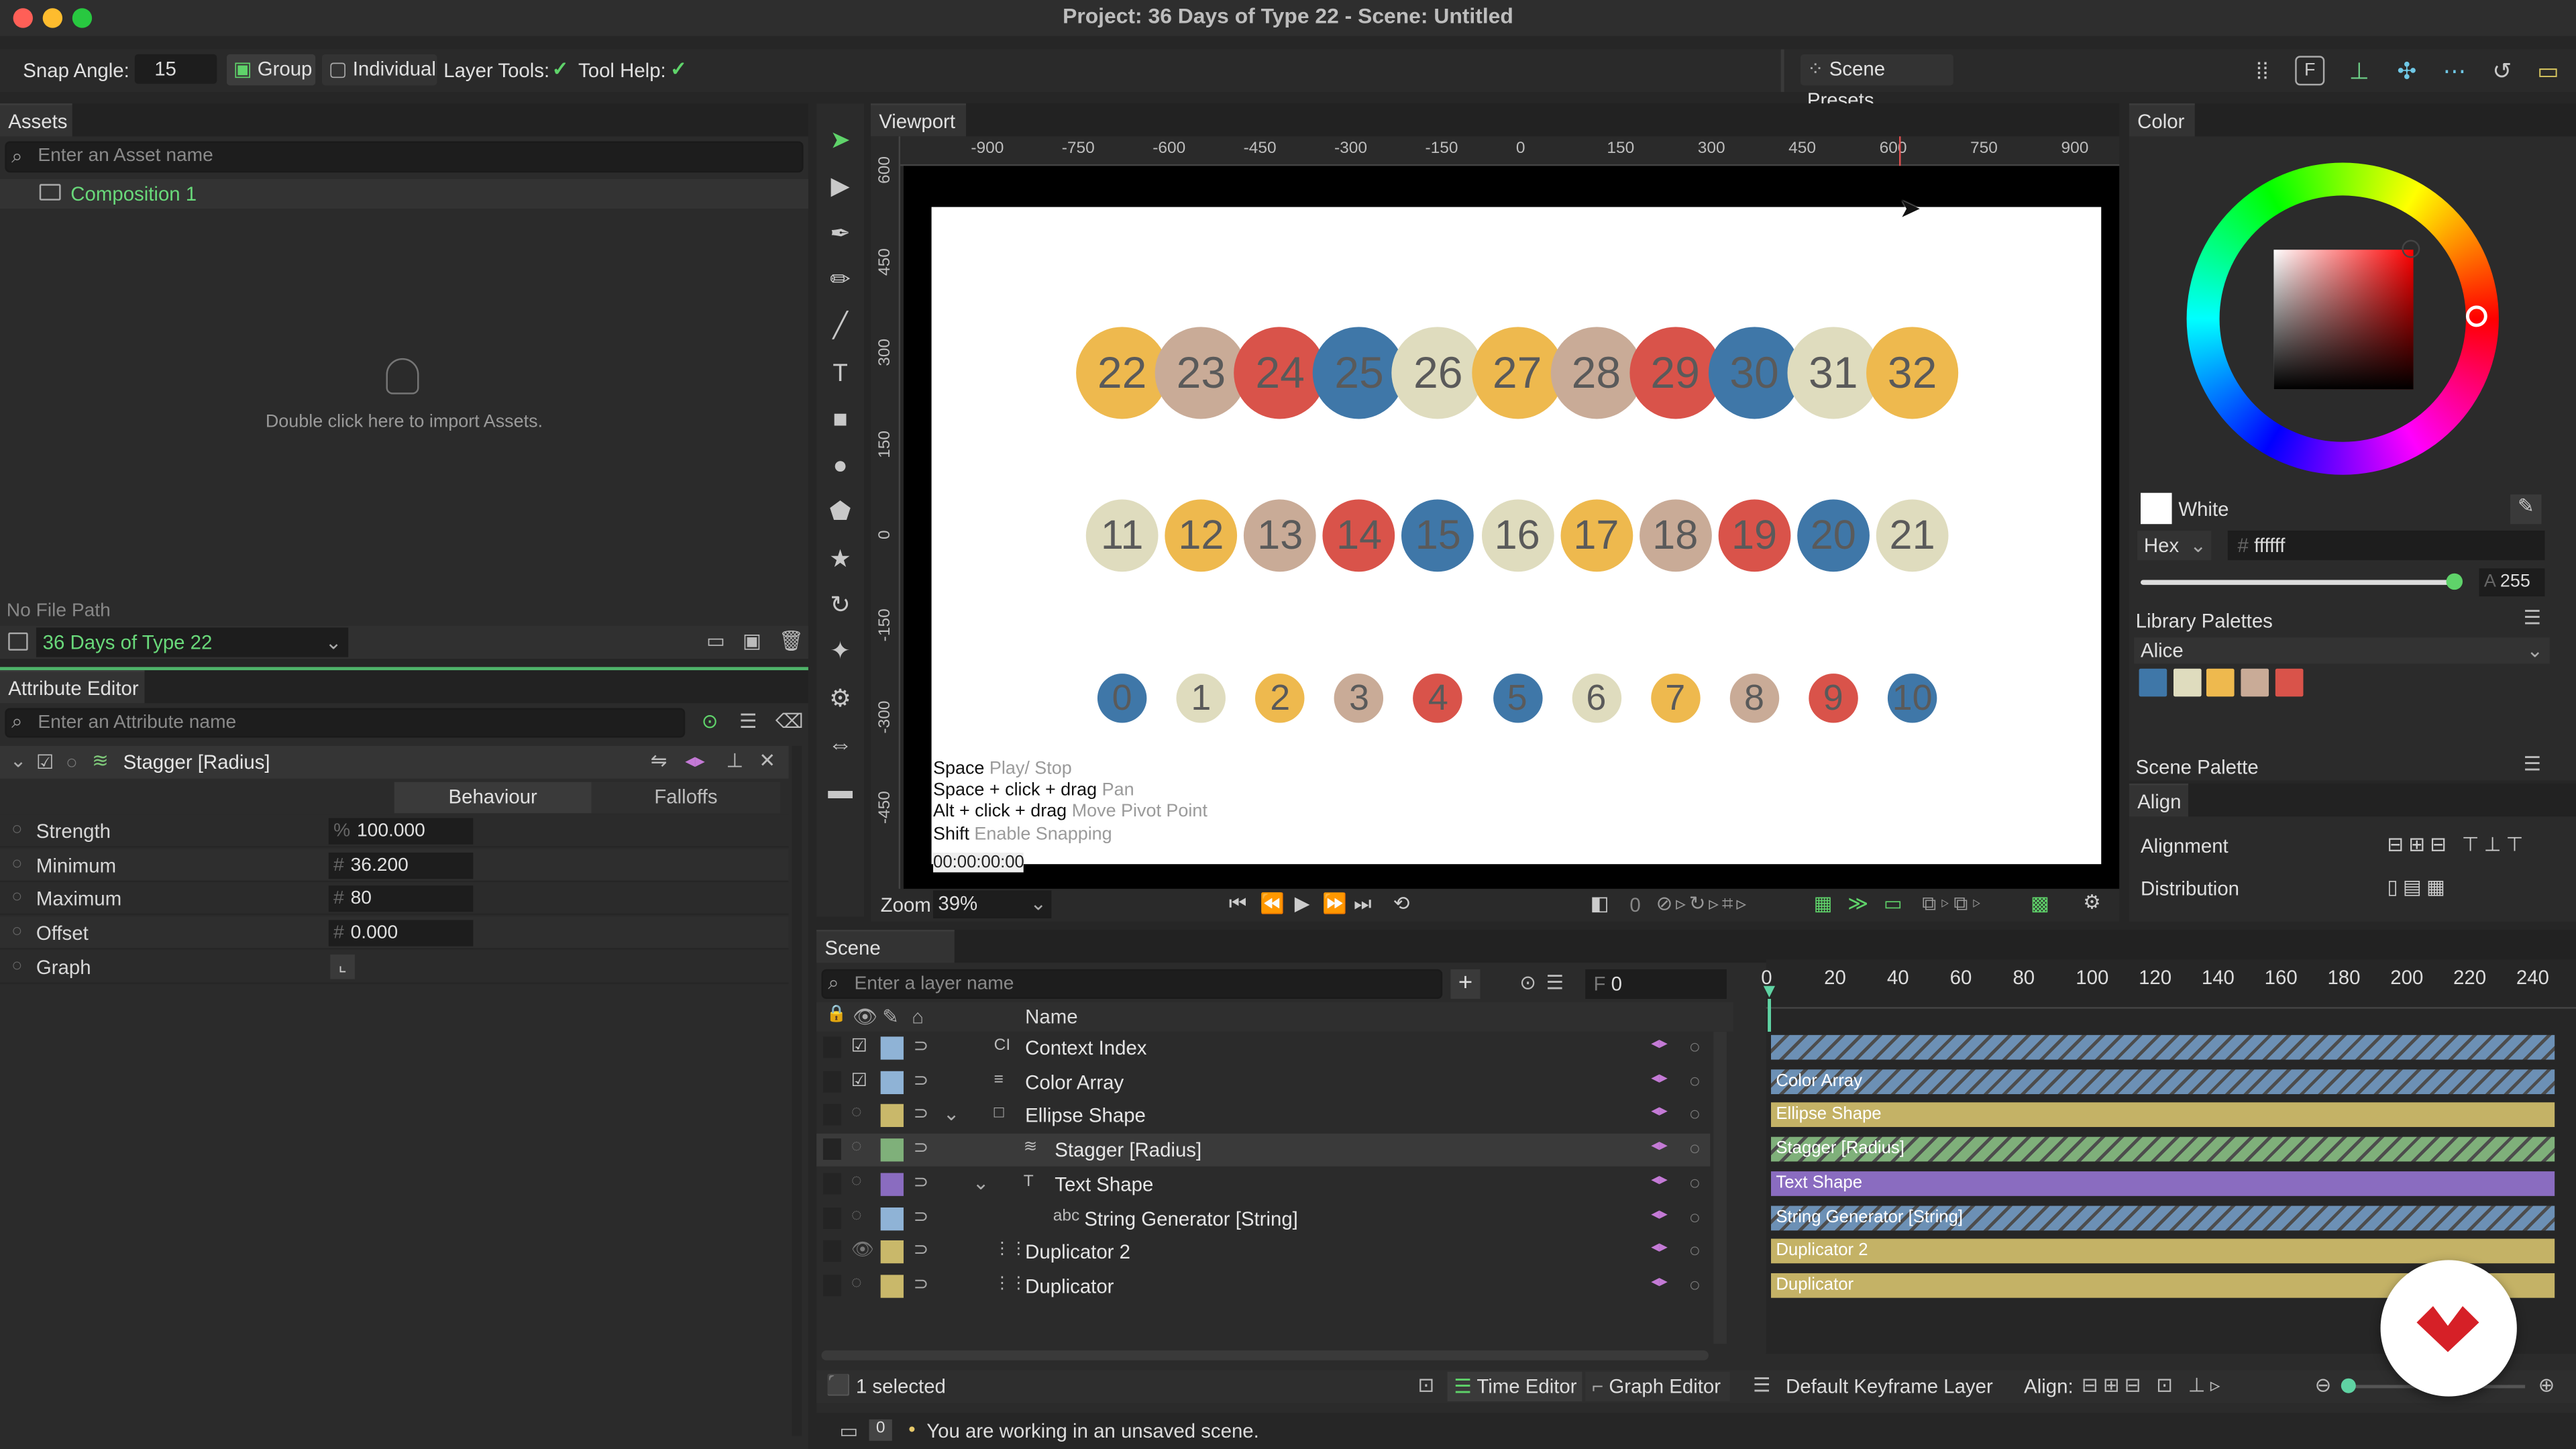  I want to click on viewport-tab: Viewport, so click(918, 120).